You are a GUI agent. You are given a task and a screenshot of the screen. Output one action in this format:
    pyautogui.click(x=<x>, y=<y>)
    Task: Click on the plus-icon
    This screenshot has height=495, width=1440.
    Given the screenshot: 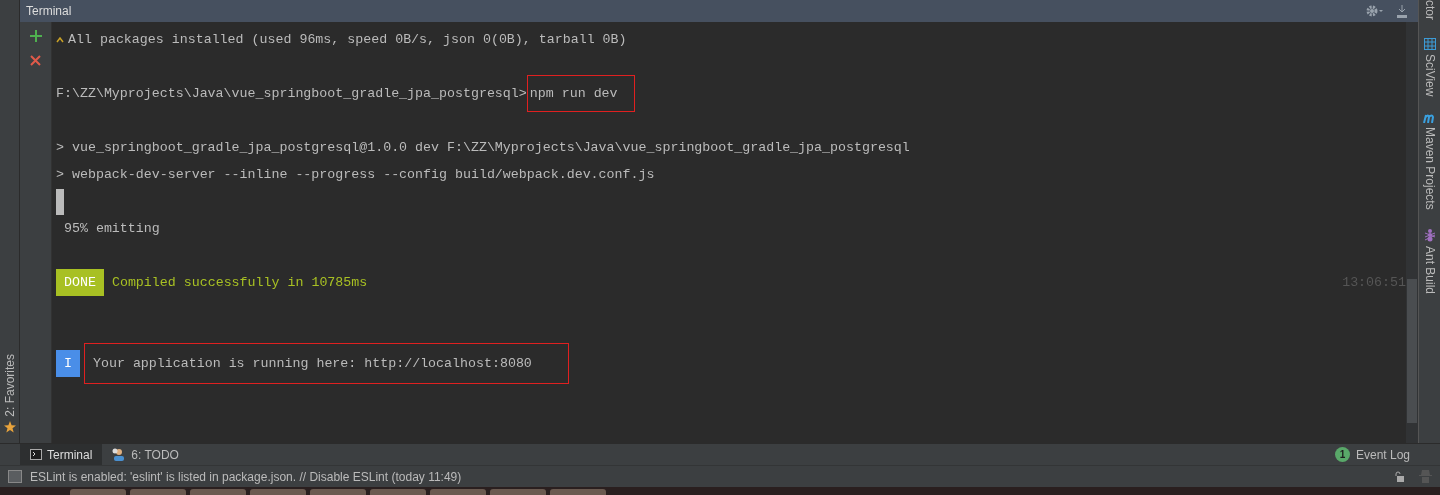 What is the action you would take?
    pyautogui.click(x=35, y=36)
    